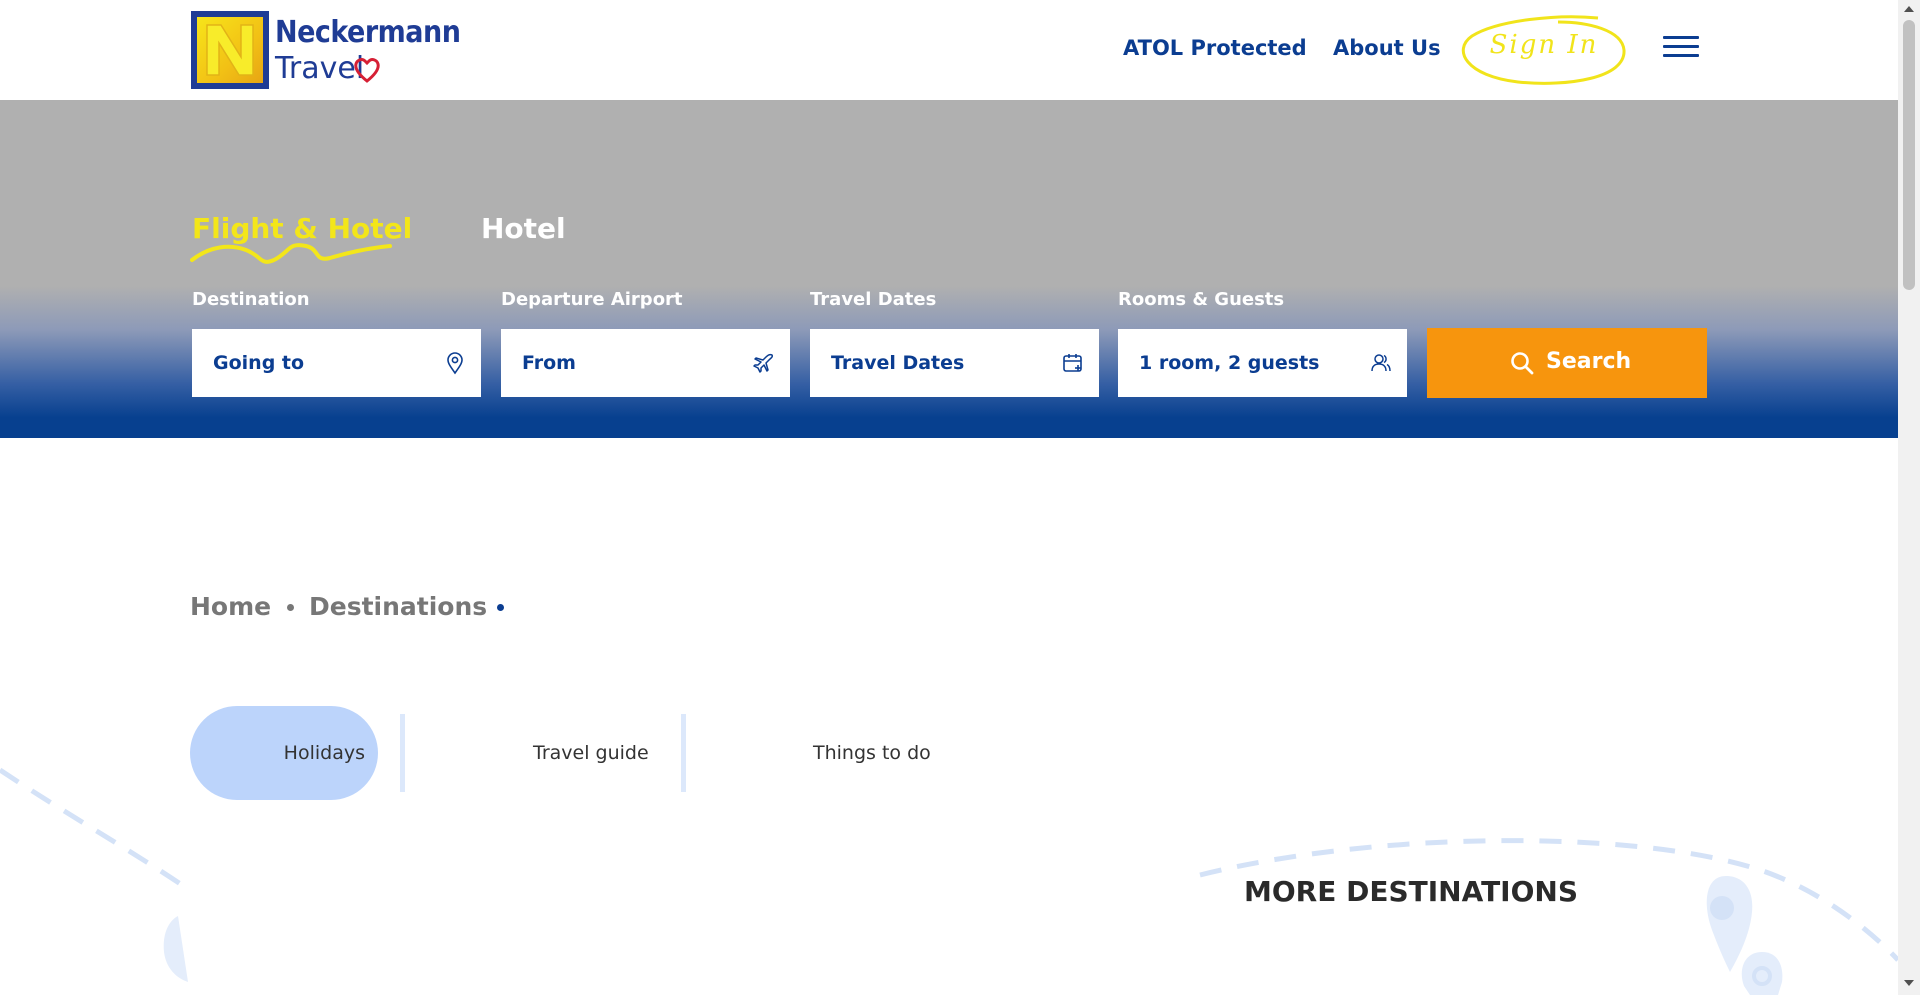 The image size is (1920, 995). I want to click on active-tab-squiggle, so click(291, 253).